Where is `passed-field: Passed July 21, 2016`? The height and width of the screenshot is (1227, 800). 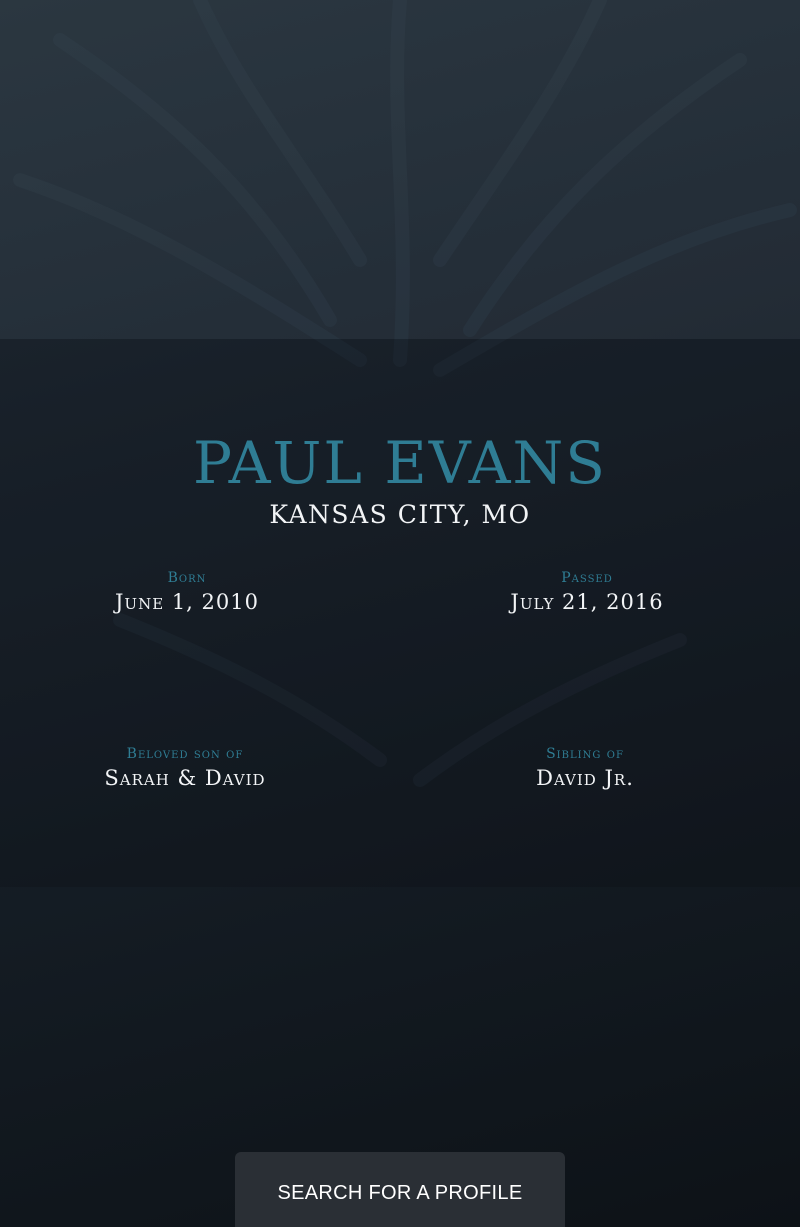
passed-field: Passed July 21, 2016 is located at coordinates (587, 592).